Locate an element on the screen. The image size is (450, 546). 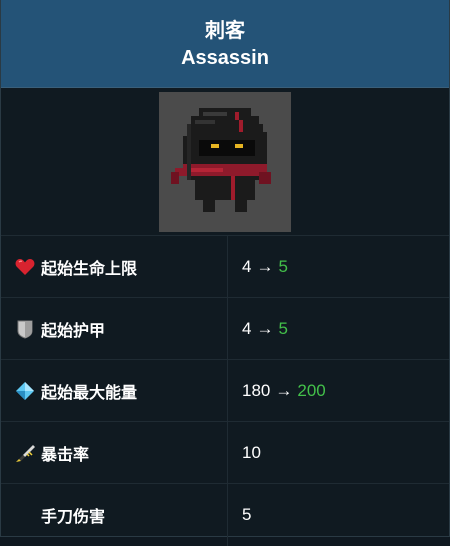
energy-crystal-icon is located at coordinates (25, 391).